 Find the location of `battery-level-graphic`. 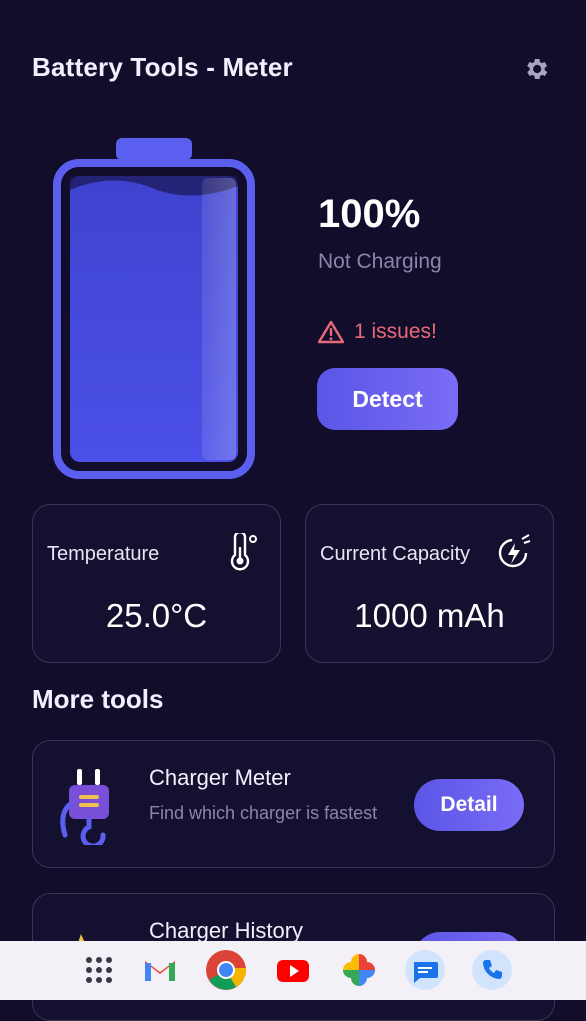

battery-level-graphic is located at coordinates (154, 308).